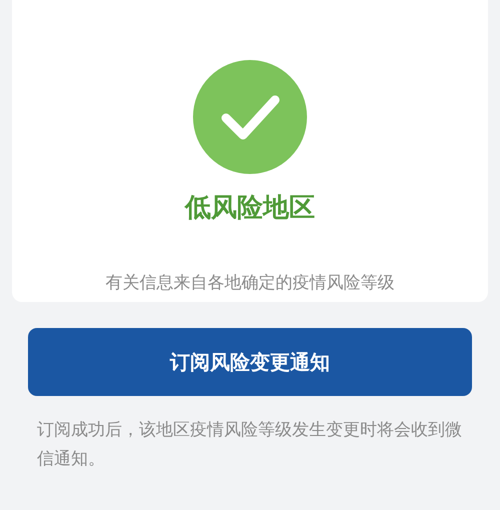  I want to click on subscribe-button: 订阅风险变更通知, so click(250, 362).